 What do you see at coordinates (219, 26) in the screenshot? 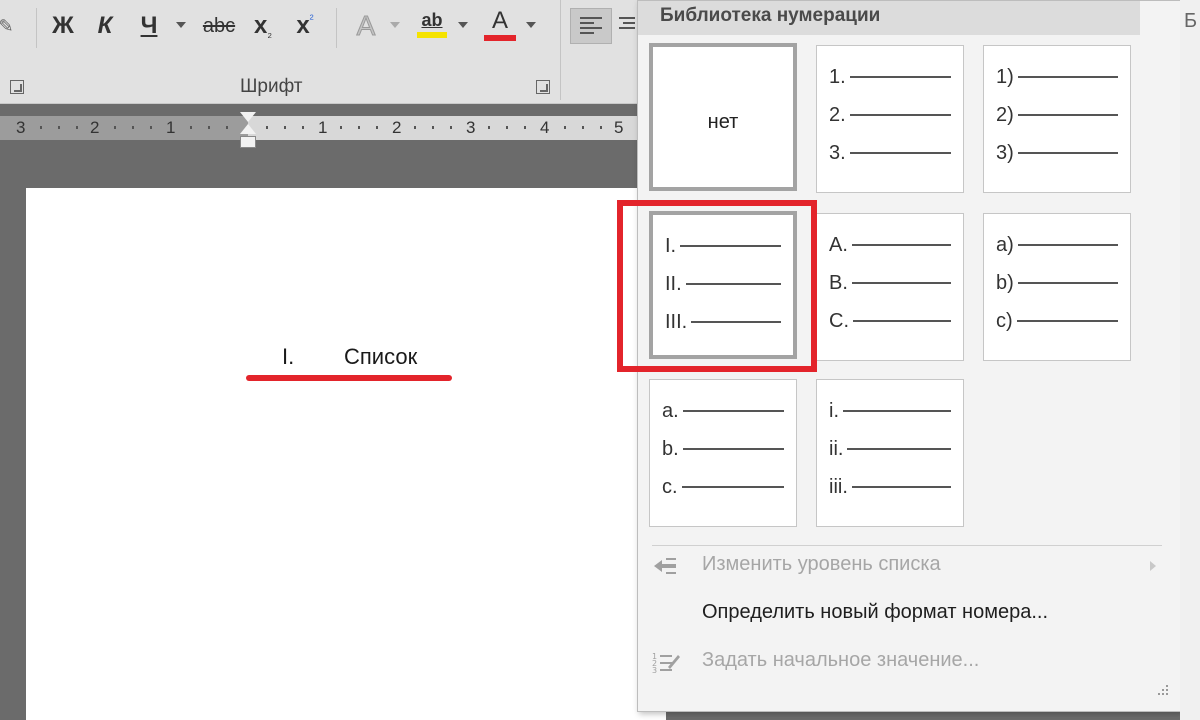
I see `strikethrough-button: abc` at bounding box center [219, 26].